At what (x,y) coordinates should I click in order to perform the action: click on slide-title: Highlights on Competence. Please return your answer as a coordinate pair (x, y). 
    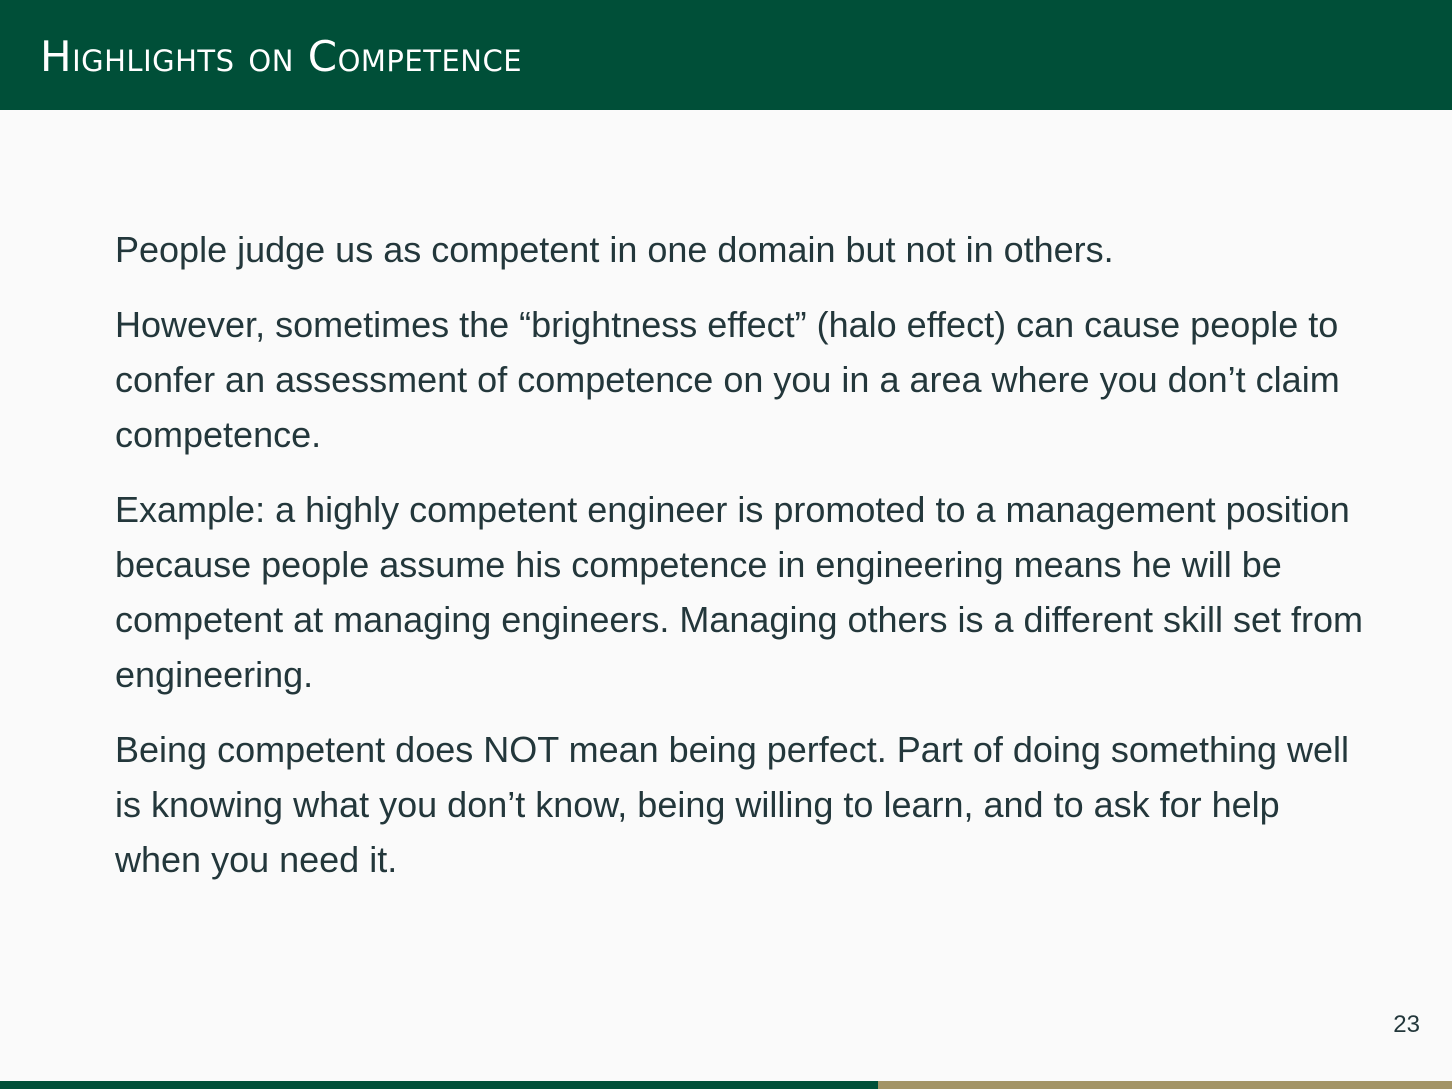
    Looking at the image, I should click on (281, 56).